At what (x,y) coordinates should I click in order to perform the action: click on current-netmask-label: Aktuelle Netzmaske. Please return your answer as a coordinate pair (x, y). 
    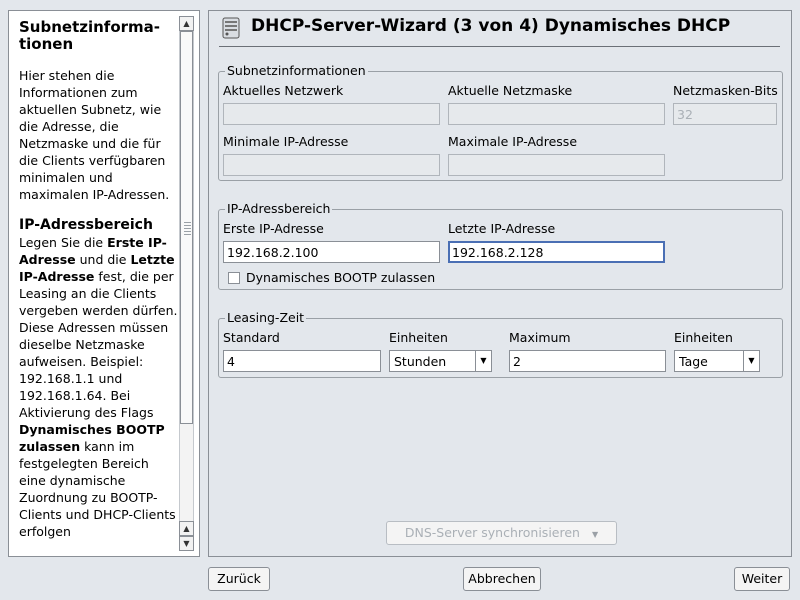
    Looking at the image, I should click on (510, 90).